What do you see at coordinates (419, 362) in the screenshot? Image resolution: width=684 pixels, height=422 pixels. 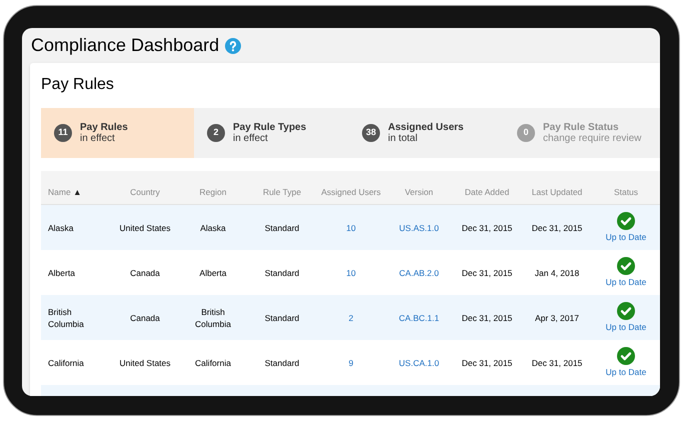 I see `version-link: US.CA.1.0` at bounding box center [419, 362].